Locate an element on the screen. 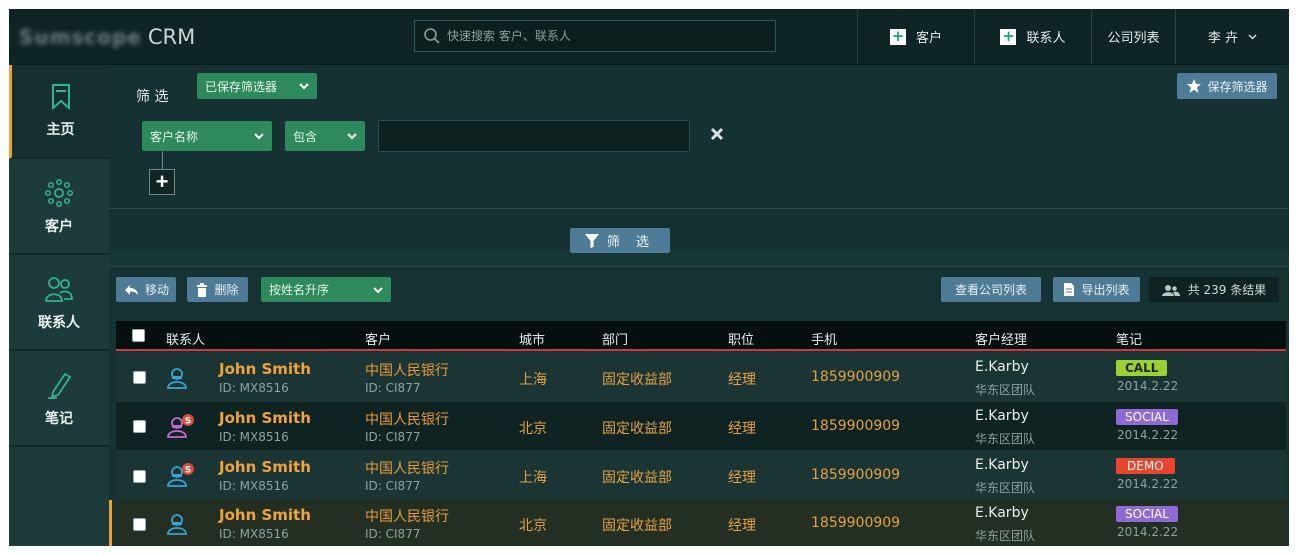  note-type-badge: DEMO is located at coordinates (1145, 466).